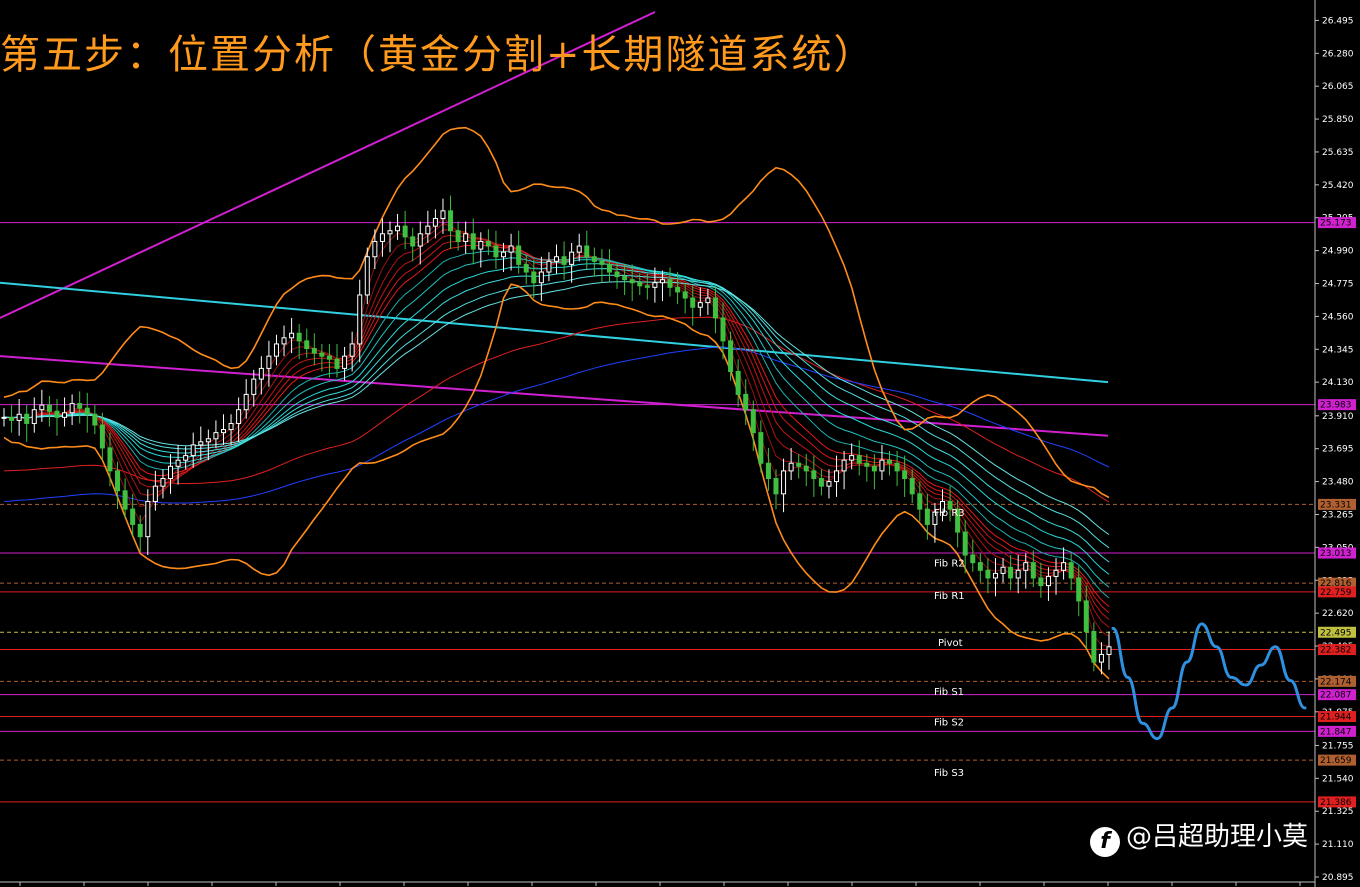  I want to click on y-tick-label: 24.990, so click(1338, 252).